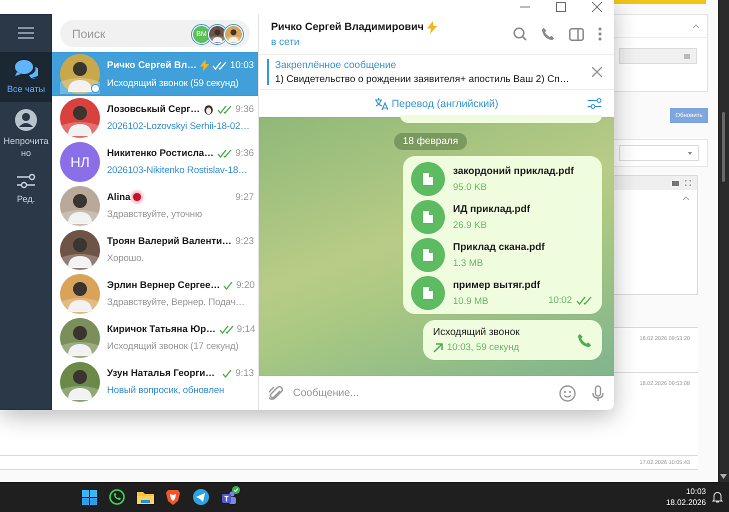  I want to click on chat-item: Киричок Татьяна Юр… 9:14 Исходящий звонок (17 секунд), so click(155, 338).